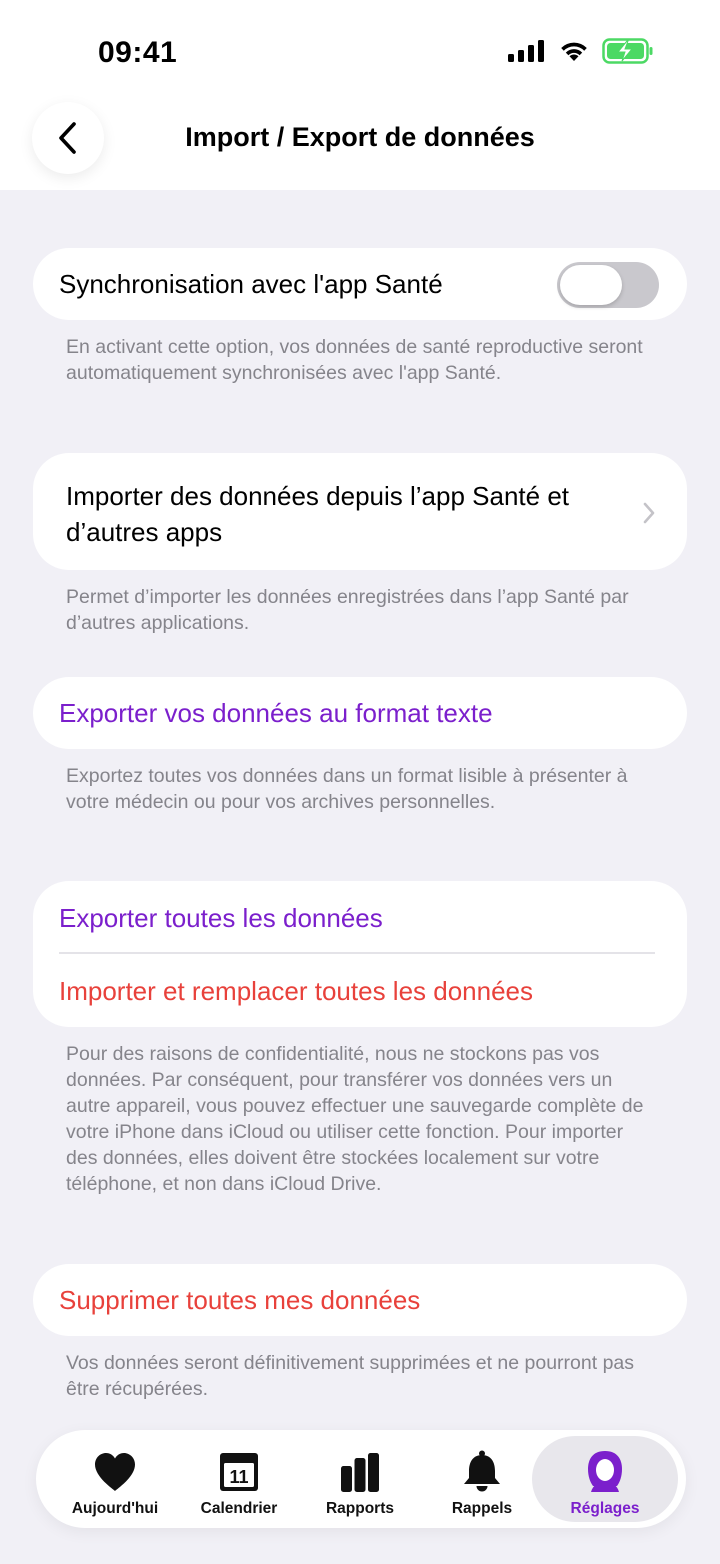 The image size is (720, 1564). I want to click on import-replace-button: Importer et remplacer toutes les données, so click(296, 991).